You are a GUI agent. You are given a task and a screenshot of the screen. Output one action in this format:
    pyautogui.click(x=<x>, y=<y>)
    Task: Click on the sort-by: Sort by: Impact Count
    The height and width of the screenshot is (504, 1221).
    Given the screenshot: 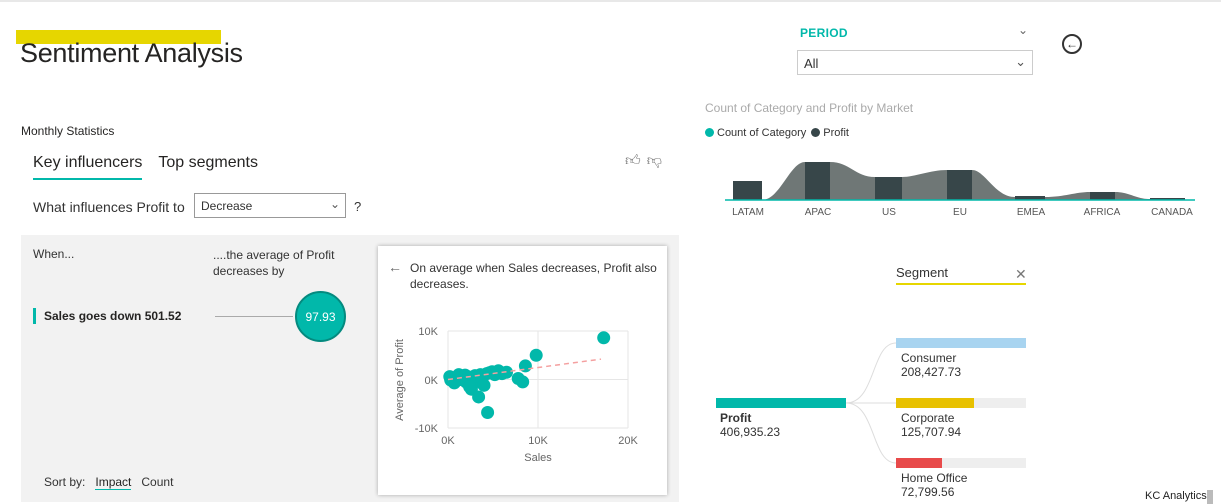 What is the action you would take?
    pyautogui.click(x=108, y=482)
    